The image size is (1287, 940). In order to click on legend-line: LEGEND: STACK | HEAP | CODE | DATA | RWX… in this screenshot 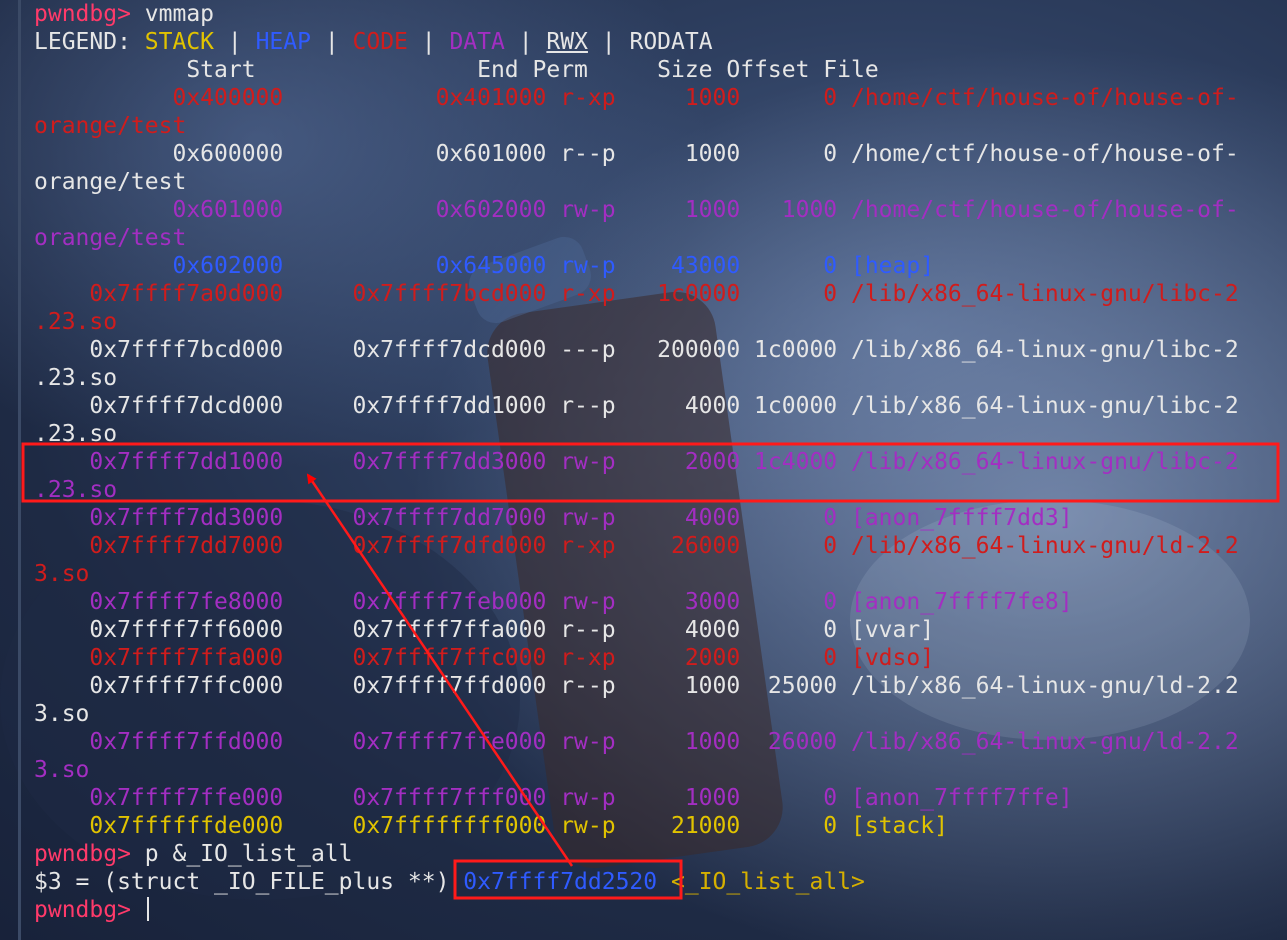, I will do `click(636, 42)`.